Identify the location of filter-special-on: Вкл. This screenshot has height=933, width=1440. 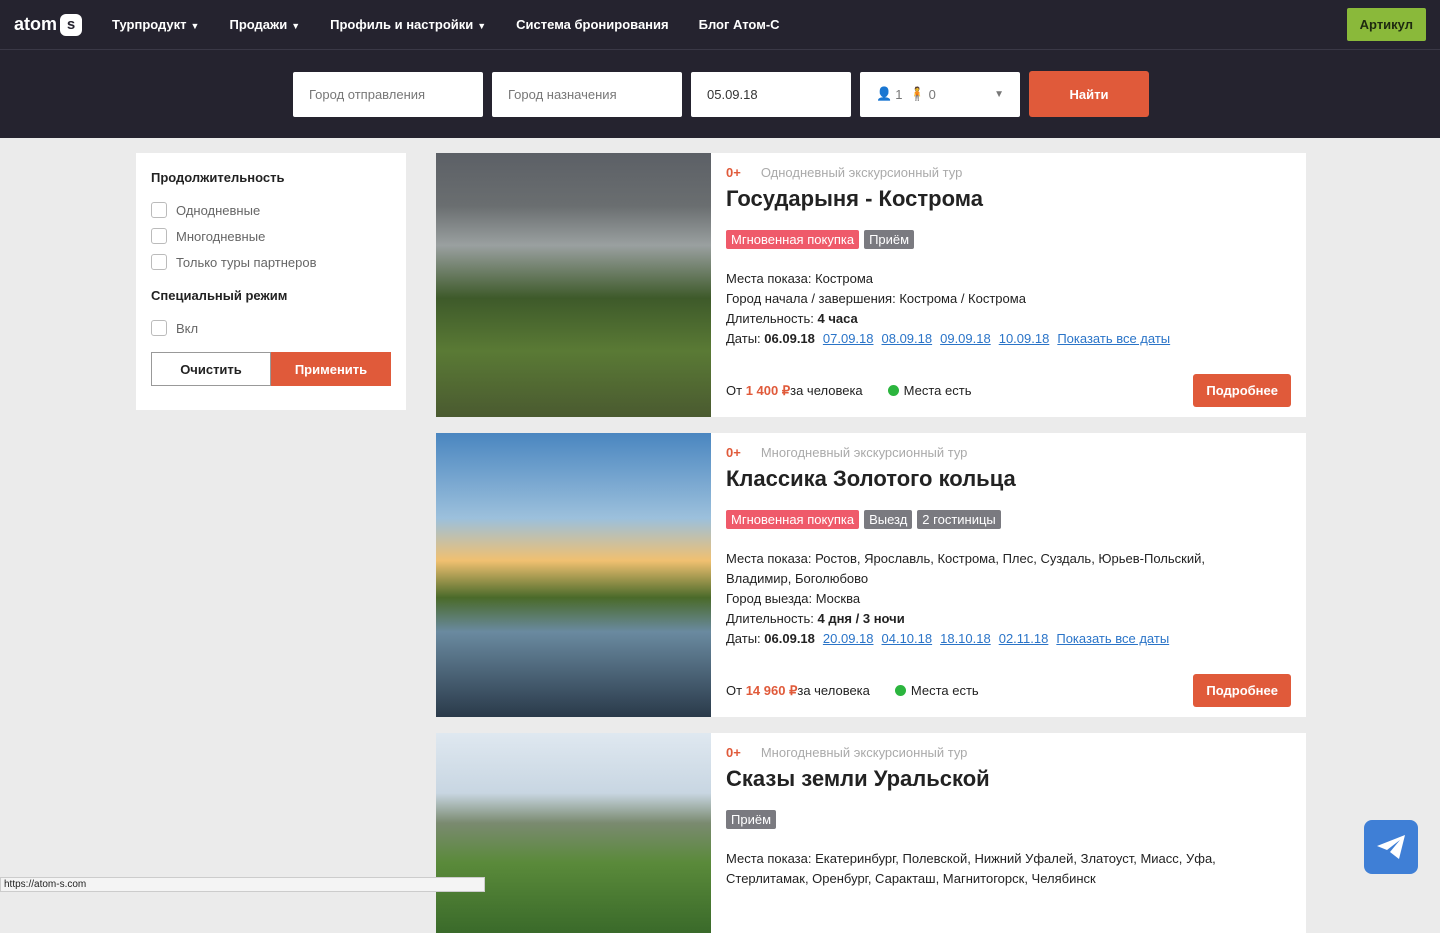
(271, 328).